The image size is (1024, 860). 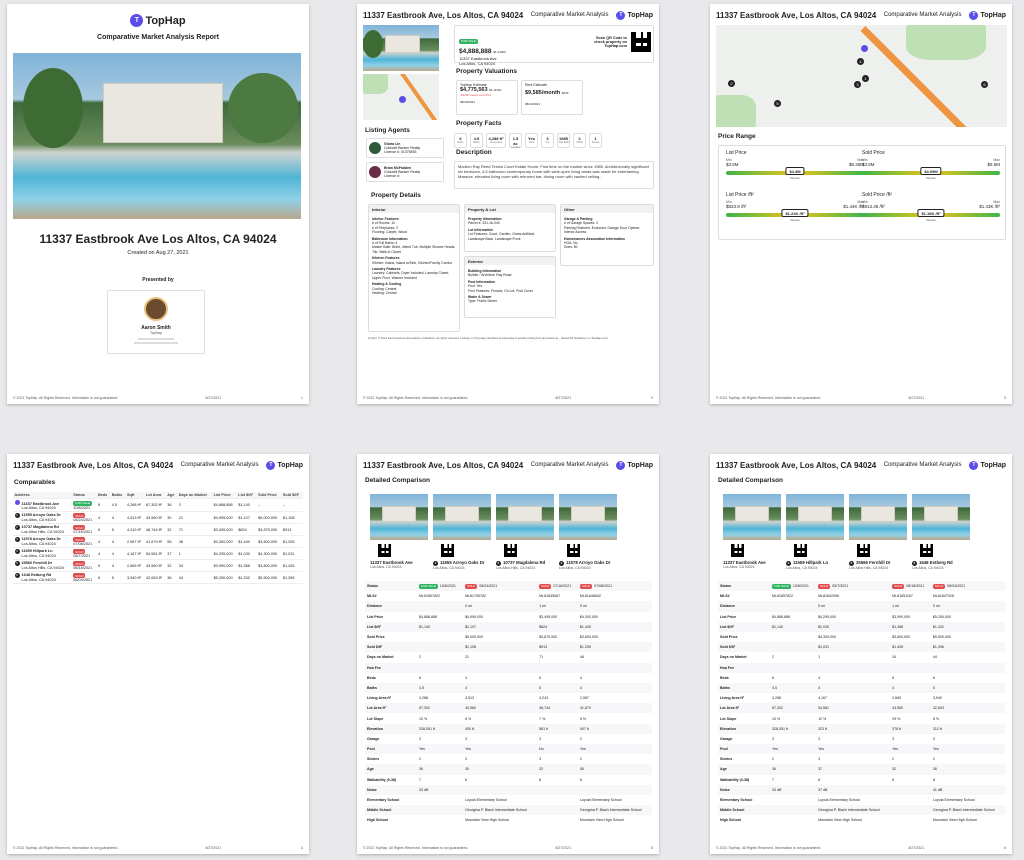 What do you see at coordinates (860, 61) in the screenshot?
I see `map-pin-2: 4` at bounding box center [860, 61].